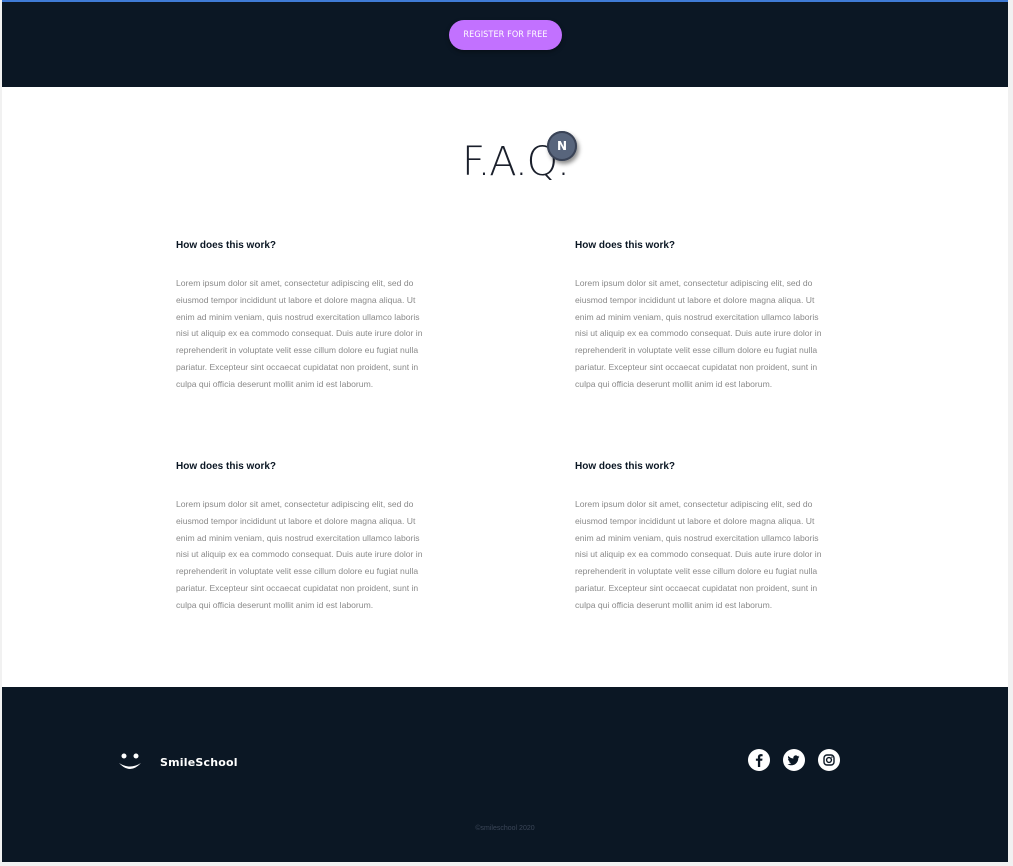  I want to click on facebook-icon, so click(759, 760).